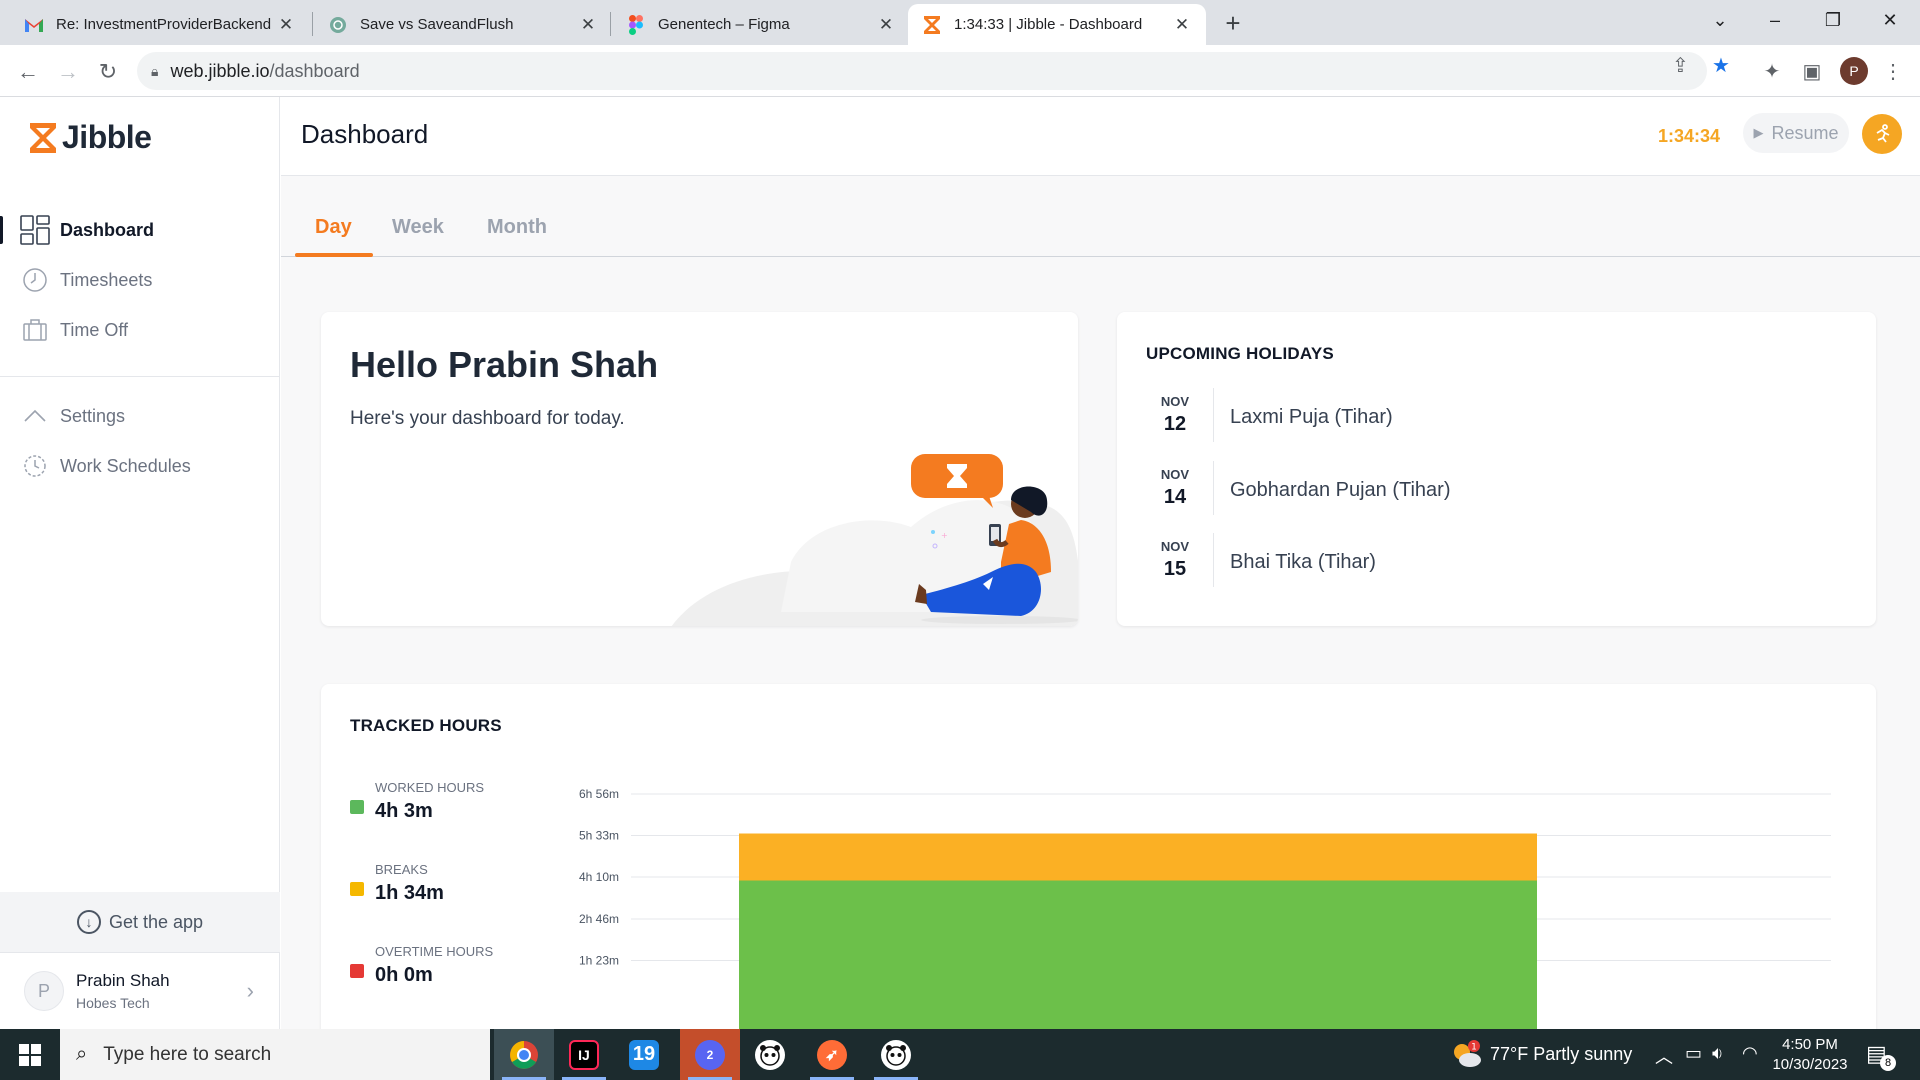  I want to click on play-icon: ▶, so click(1758, 132).